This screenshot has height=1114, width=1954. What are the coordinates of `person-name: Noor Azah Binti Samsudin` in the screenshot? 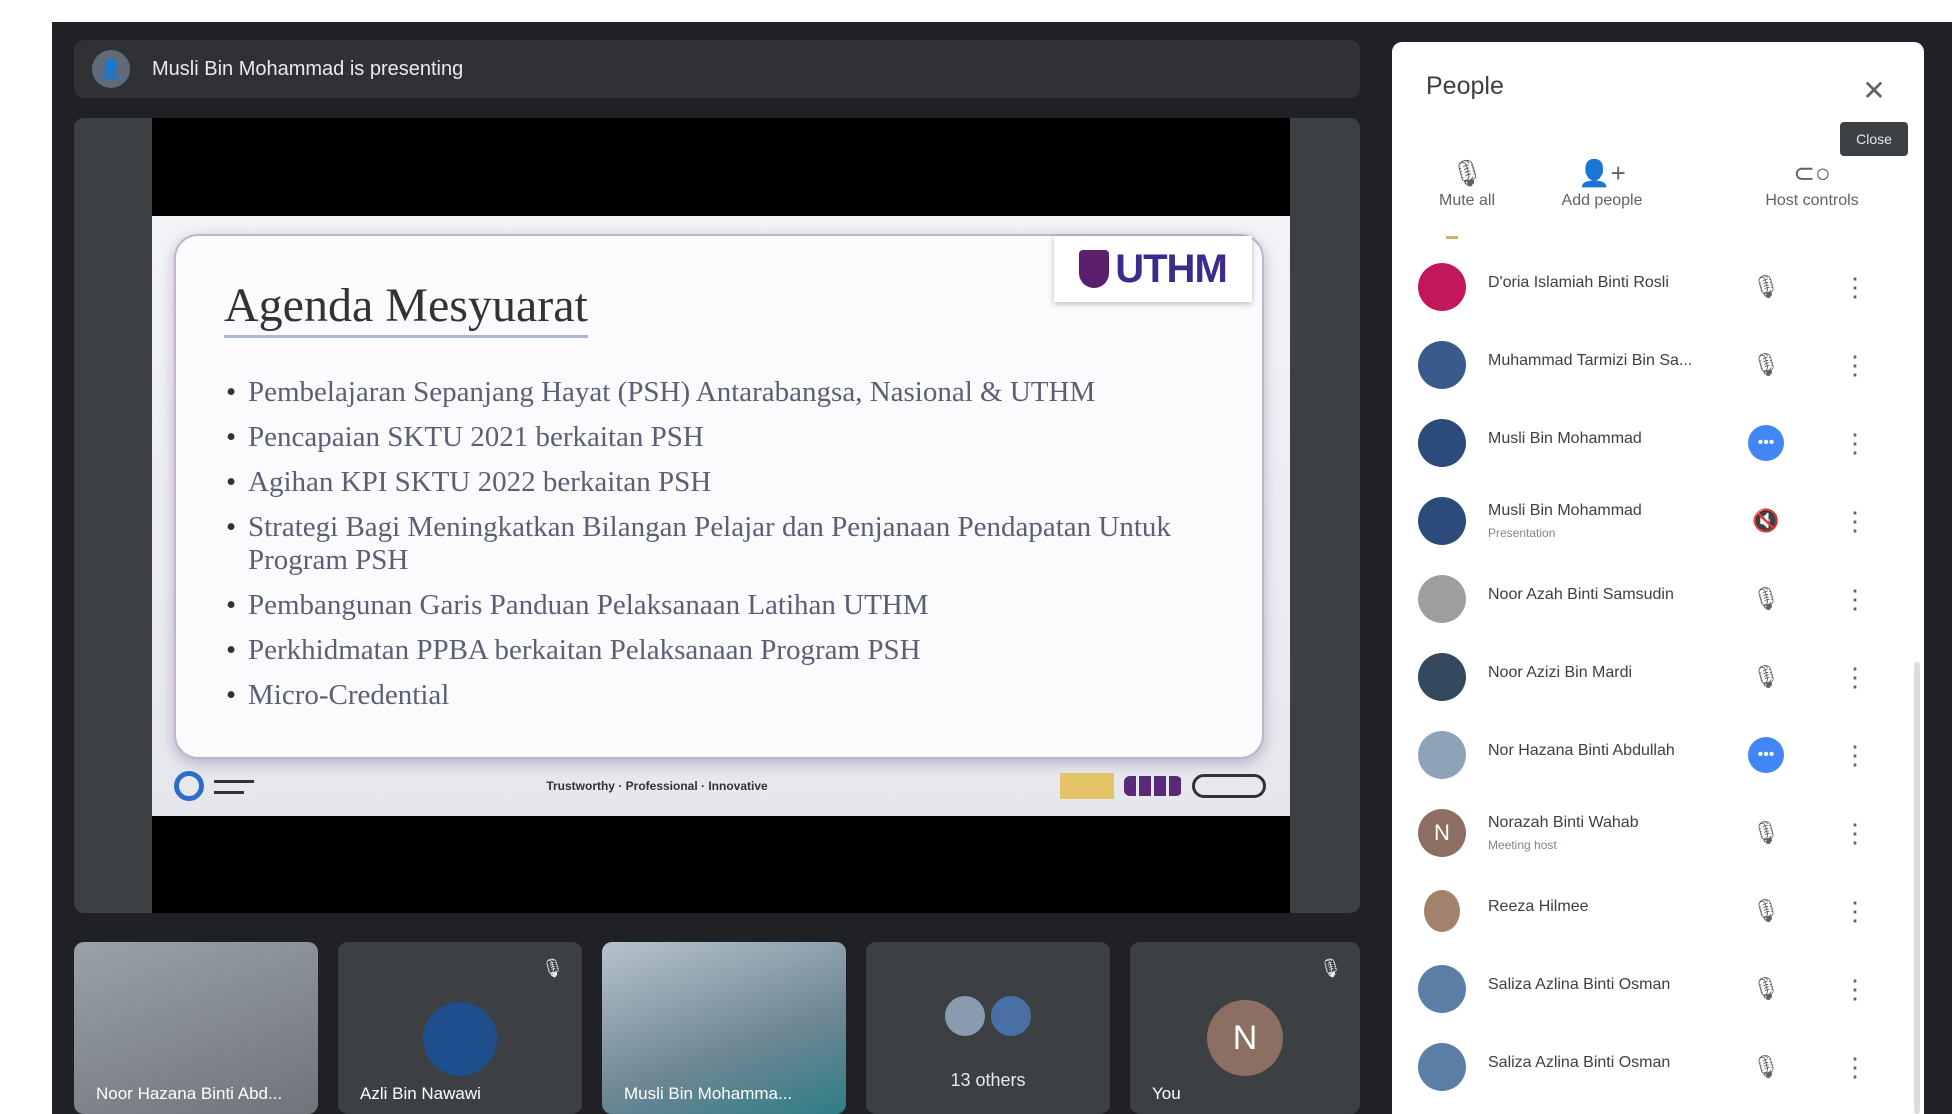 It's located at (1581, 594).